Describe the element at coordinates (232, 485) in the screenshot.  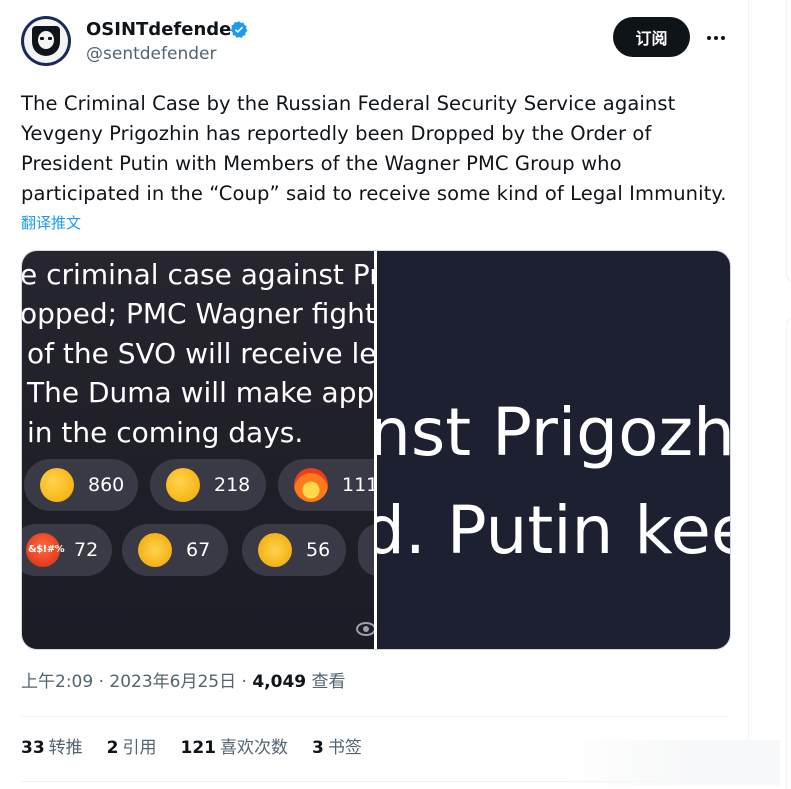
I see `reaction-count: 218` at that location.